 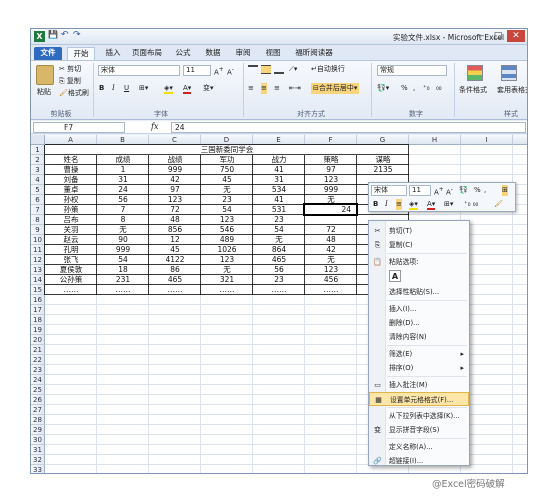 What do you see at coordinates (38, 160) in the screenshot?
I see `row-header: 2` at bounding box center [38, 160].